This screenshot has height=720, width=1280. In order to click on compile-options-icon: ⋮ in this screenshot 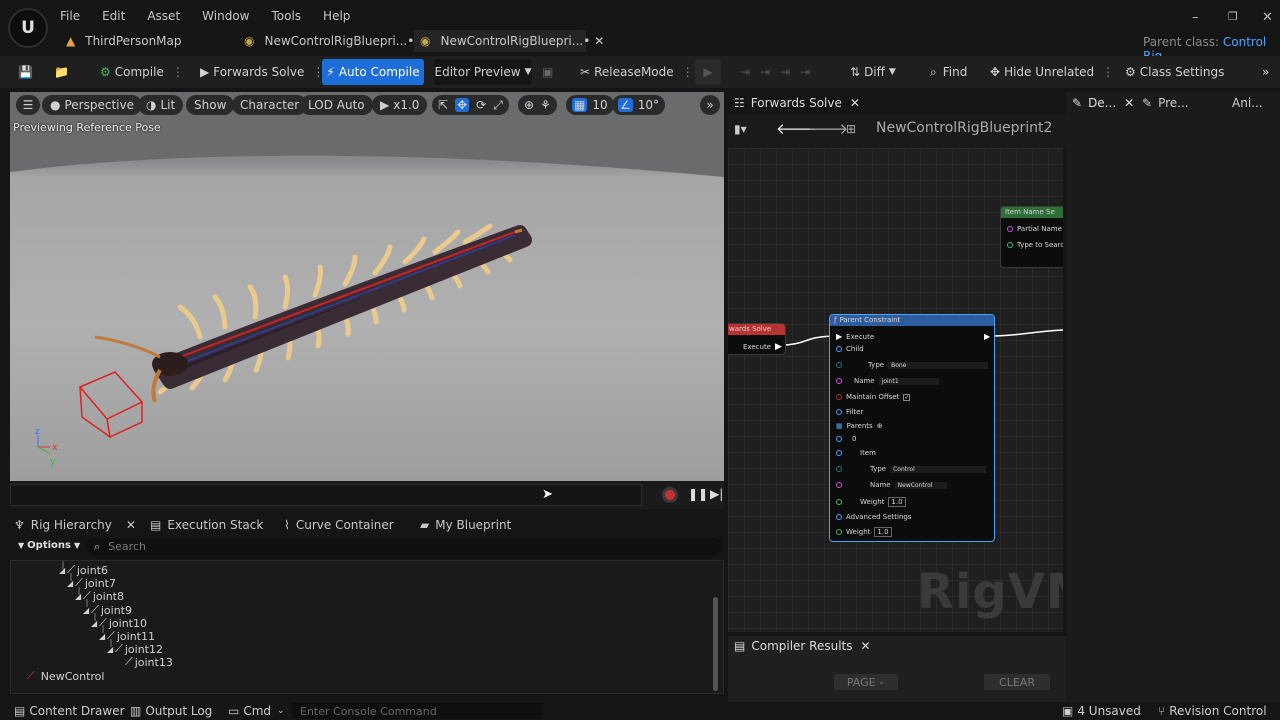, I will do `click(178, 72)`.